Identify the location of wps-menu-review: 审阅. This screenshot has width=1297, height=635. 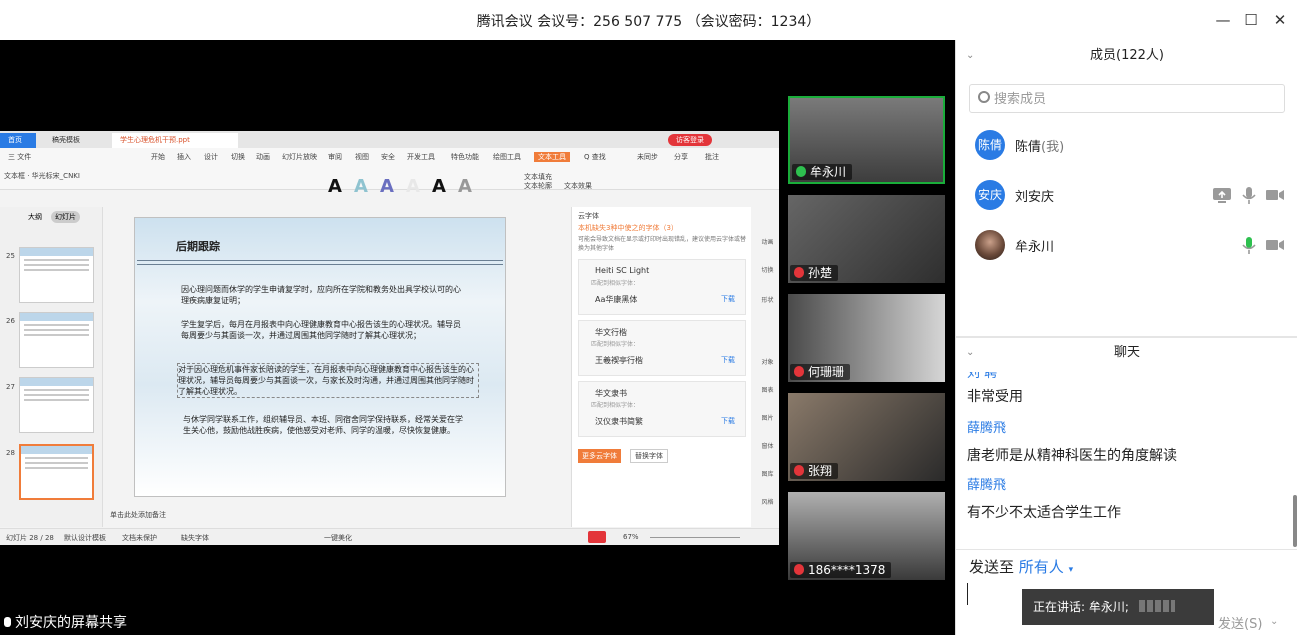
(335, 157).